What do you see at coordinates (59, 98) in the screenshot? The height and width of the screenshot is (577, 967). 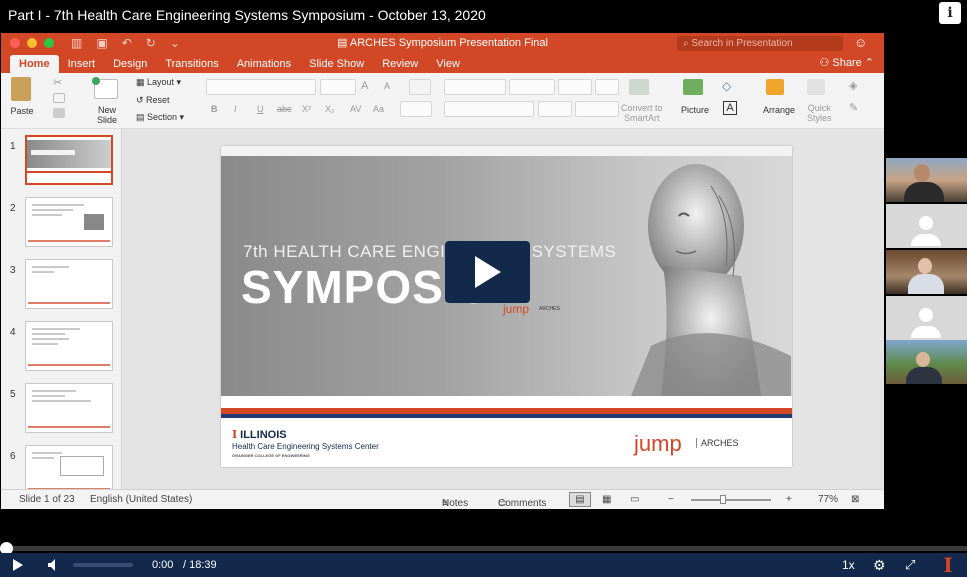 I see `copy-icon` at bounding box center [59, 98].